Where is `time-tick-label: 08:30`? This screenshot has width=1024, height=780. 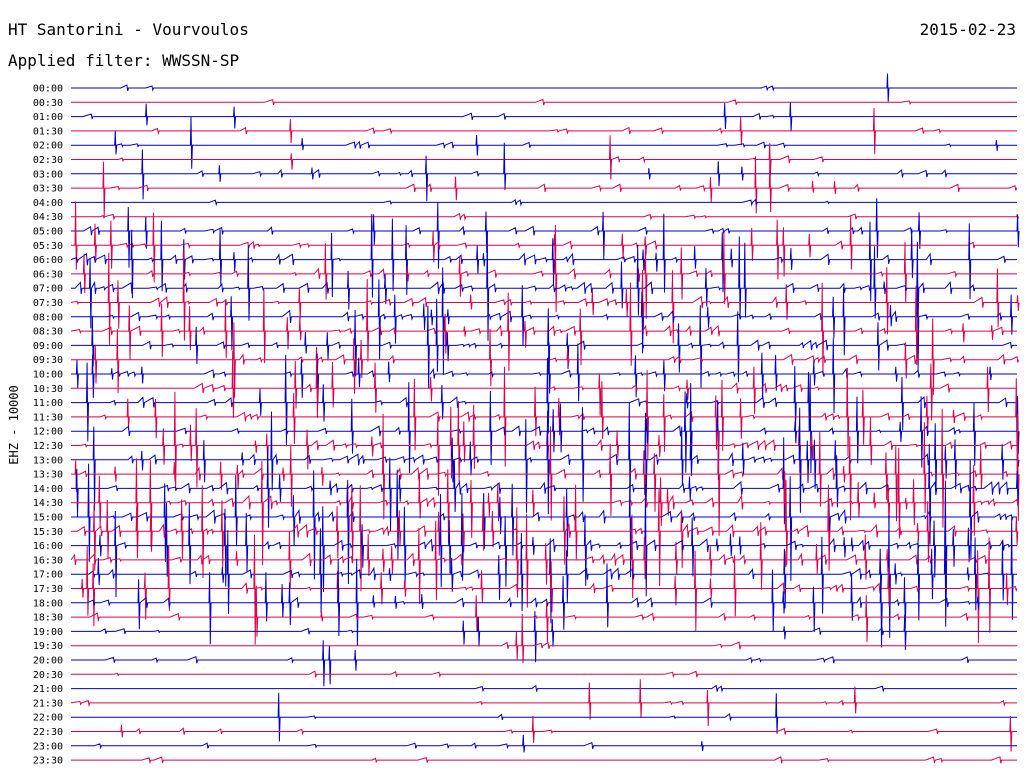 time-tick-label: 08:30 is located at coordinates (48, 332).